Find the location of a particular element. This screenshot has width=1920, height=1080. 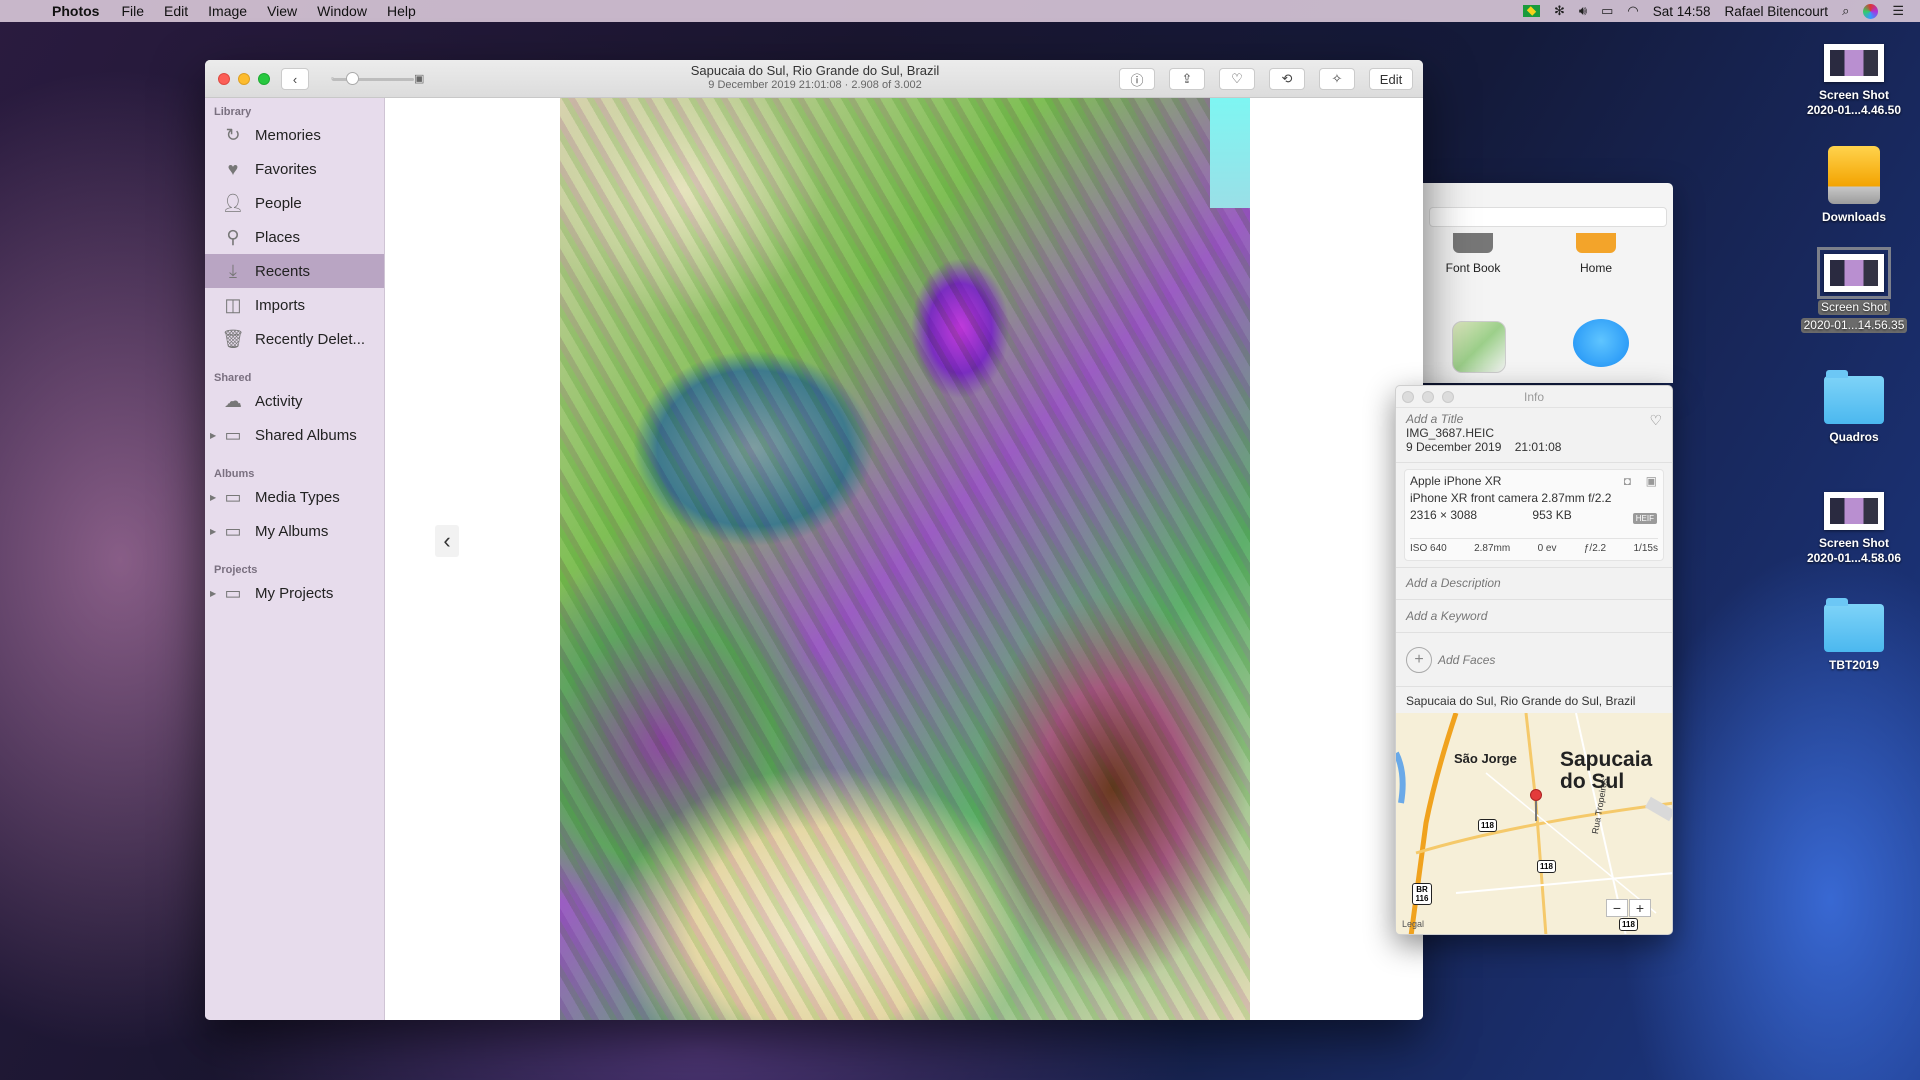

sidebar-item-recents: ⤓ Recents is located at coordinates (294, 271).